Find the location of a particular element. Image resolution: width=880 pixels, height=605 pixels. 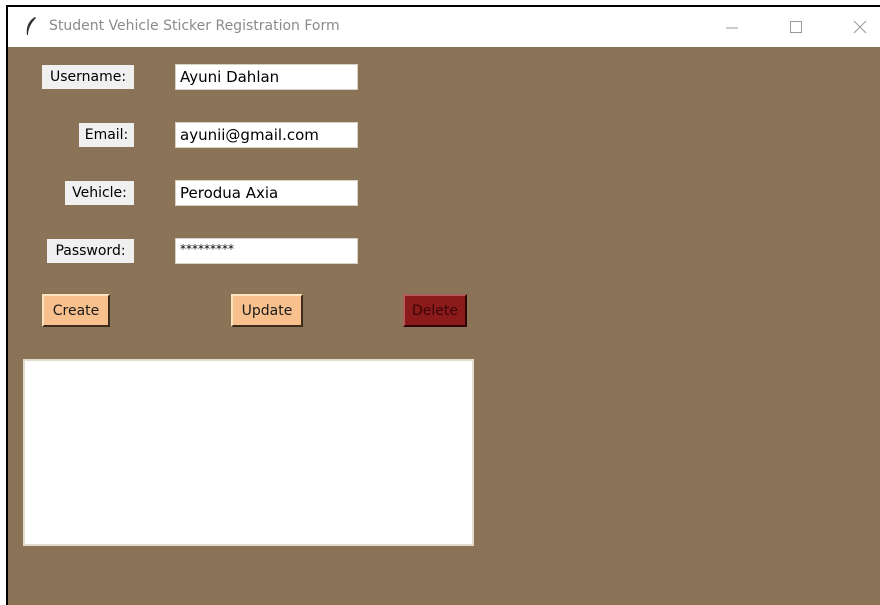

password-field: ********* is located at coordinates (266, 251).